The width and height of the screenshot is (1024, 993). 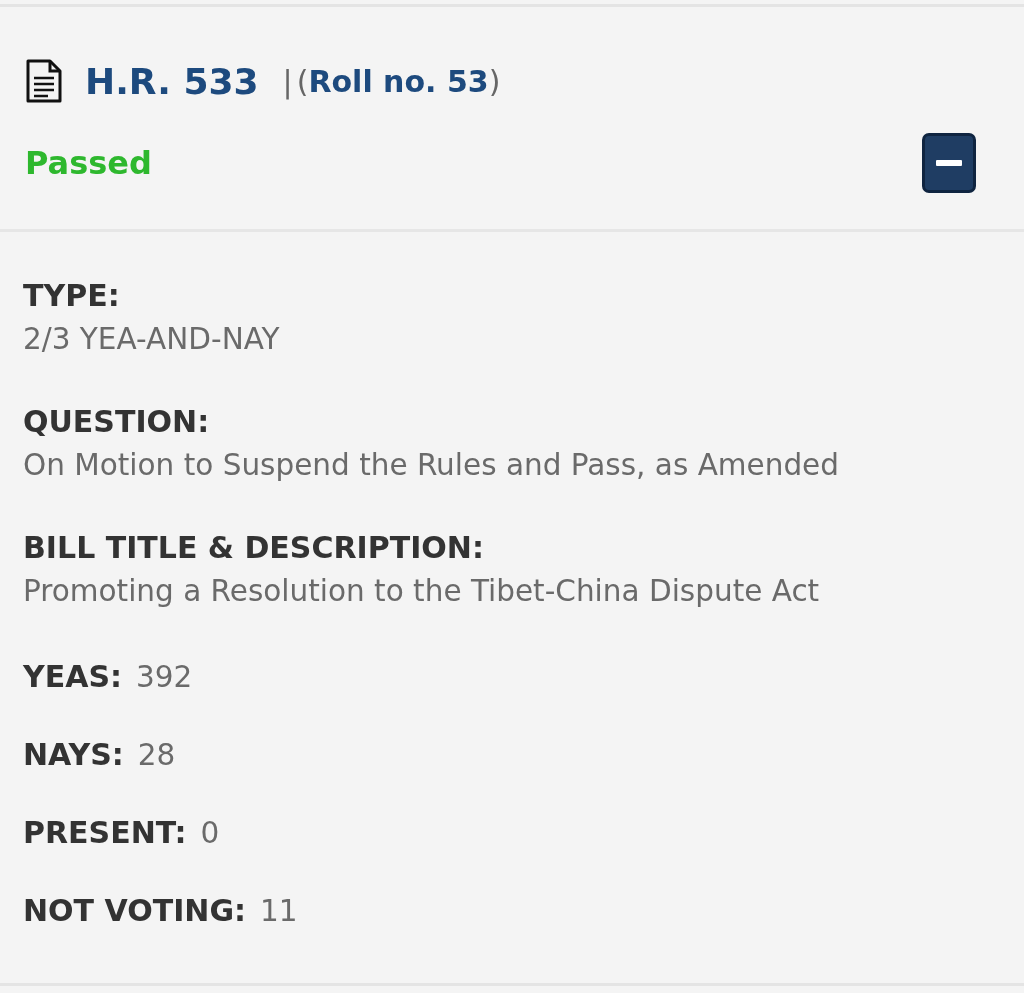 I want to click on bill-number-link: H.R. 533, so click(x=172, y=81).